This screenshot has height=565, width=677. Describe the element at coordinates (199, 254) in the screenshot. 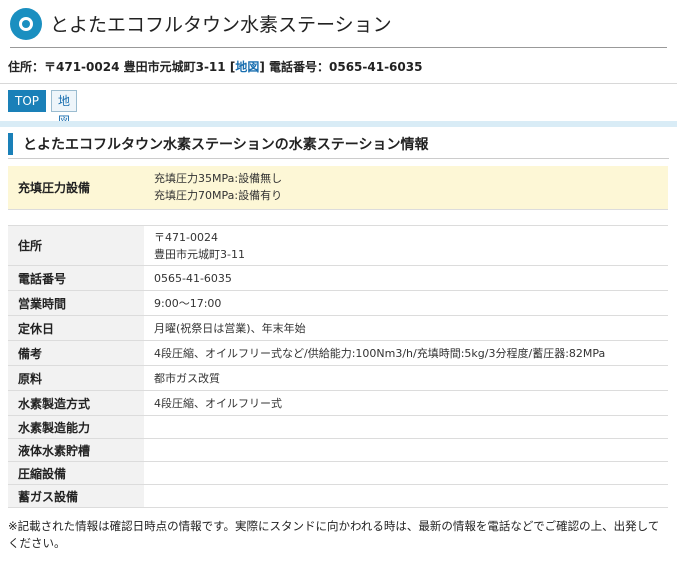

I see `street-address: 豊田市元城町3-11` at that location.